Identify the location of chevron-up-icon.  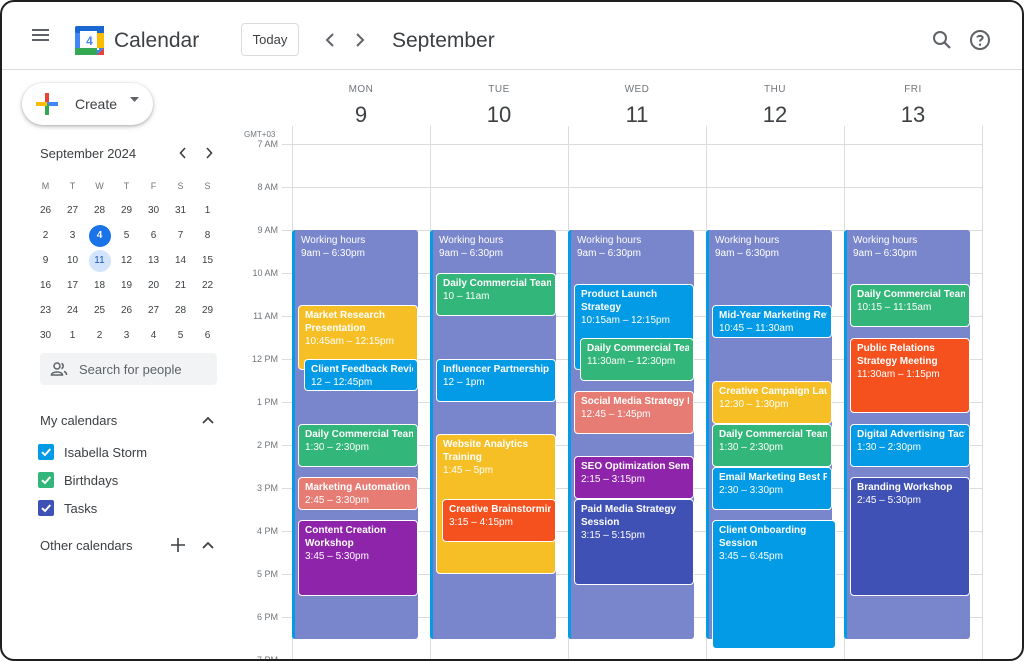
(208, 545).